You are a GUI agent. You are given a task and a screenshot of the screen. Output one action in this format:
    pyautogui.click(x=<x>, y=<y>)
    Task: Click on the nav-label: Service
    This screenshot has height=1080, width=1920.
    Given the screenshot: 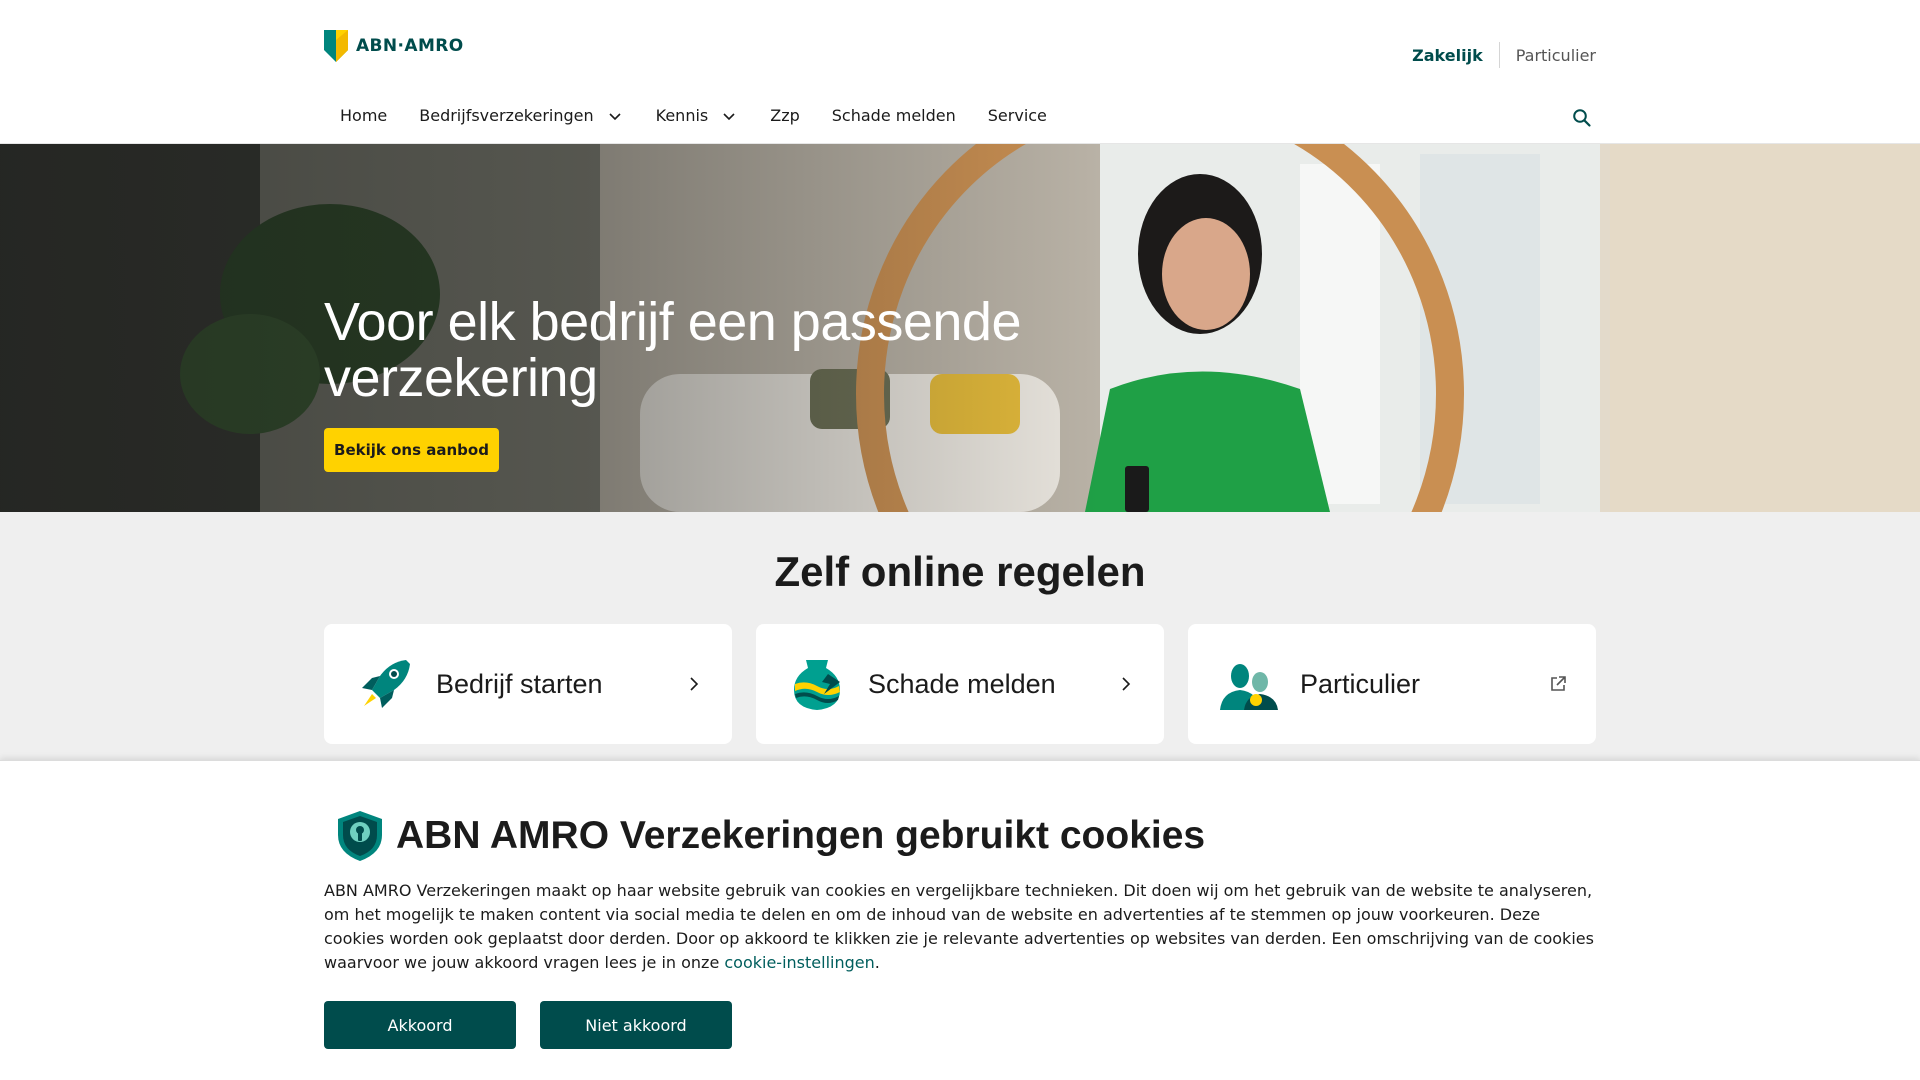 What is the action you would take?
    pyautogui.click(x=1017, y=115)
    